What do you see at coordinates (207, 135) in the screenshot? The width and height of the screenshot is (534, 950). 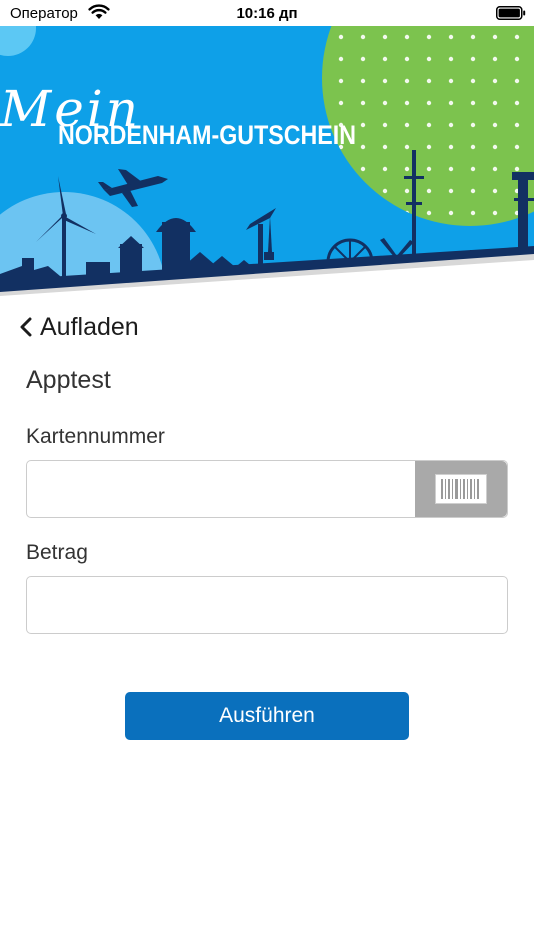 I see `banner-title: NORDENHAM-GUTSCHEIN` at bounding box center [207, 135].